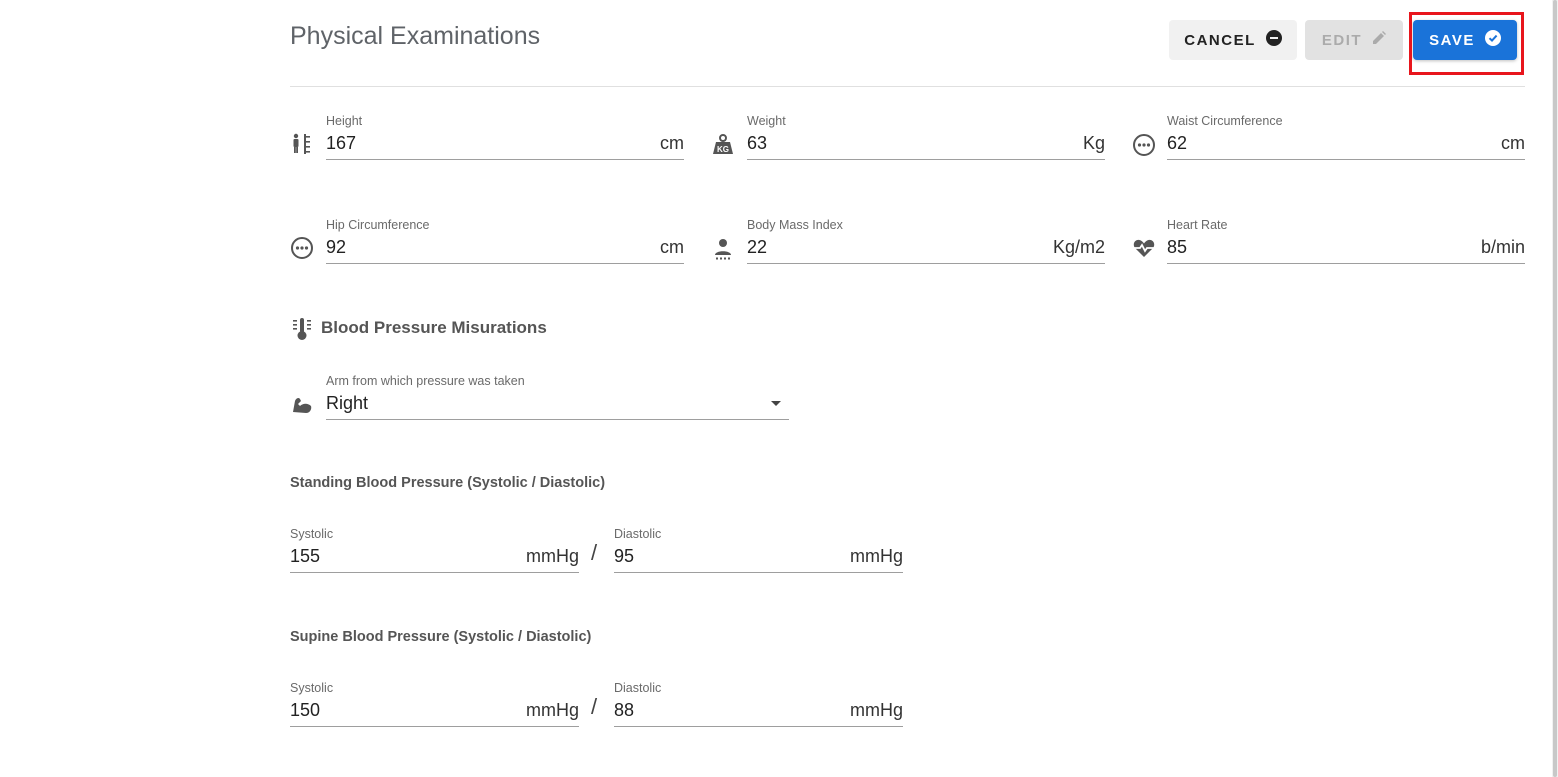 The image size is (1558, 777). I want to click on blood-pressure-section-title: Blood Pressure Misurations, so click(434, 327).